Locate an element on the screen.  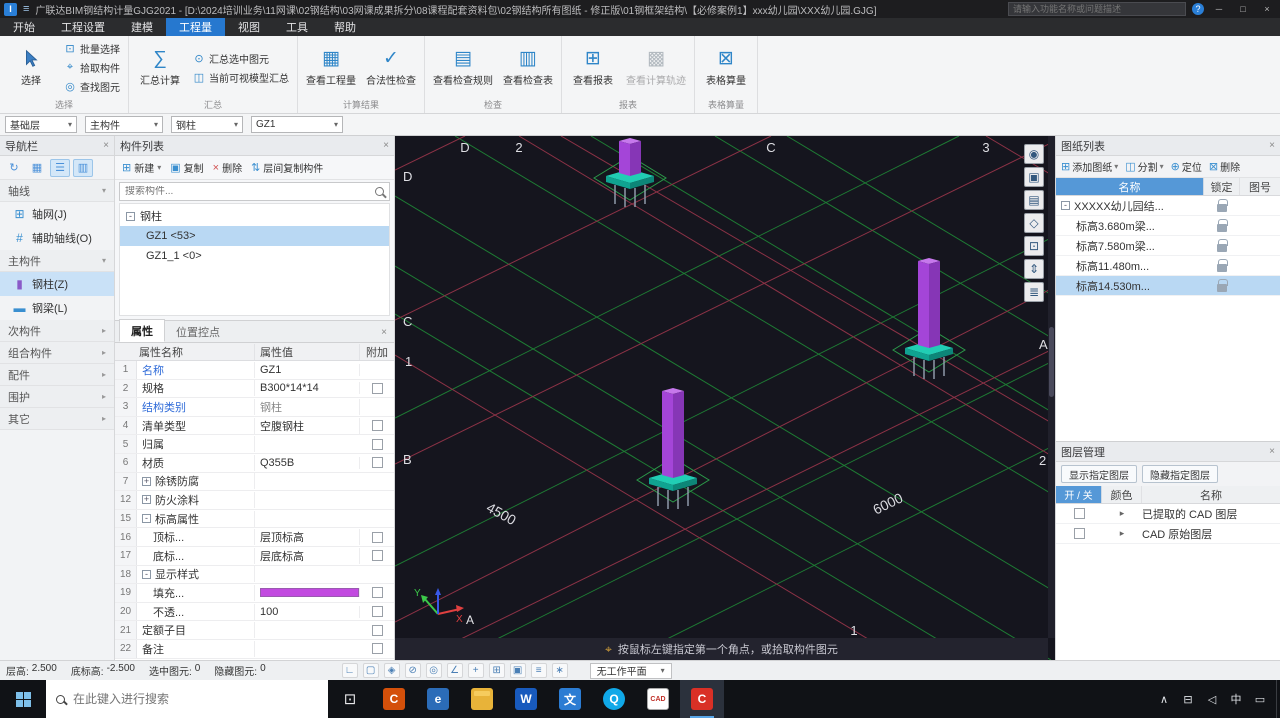
tab-tools: 工具 is located at coordinates (297, 27).